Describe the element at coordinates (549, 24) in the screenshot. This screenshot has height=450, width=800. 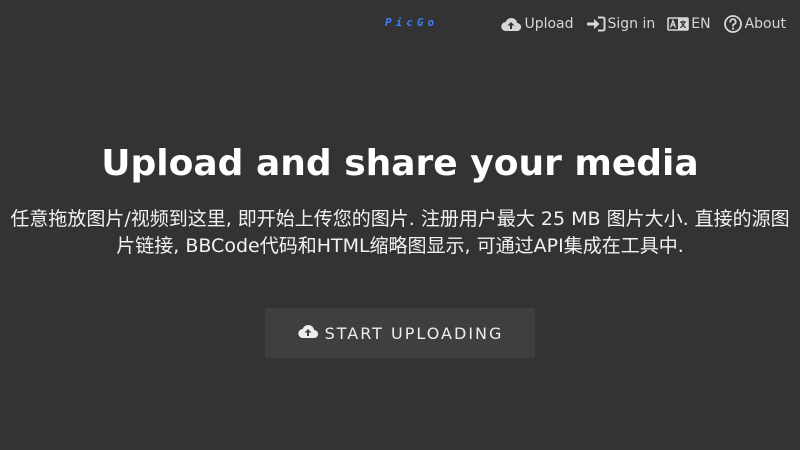
I see `nav-upload-label: Upload` at that location.